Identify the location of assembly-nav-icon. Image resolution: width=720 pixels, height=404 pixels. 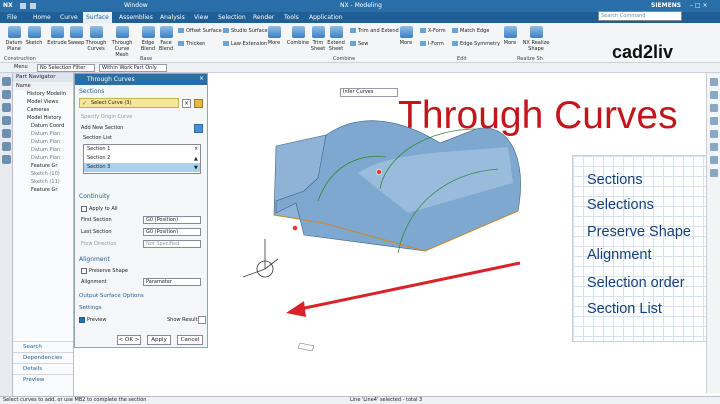
(6, 81).